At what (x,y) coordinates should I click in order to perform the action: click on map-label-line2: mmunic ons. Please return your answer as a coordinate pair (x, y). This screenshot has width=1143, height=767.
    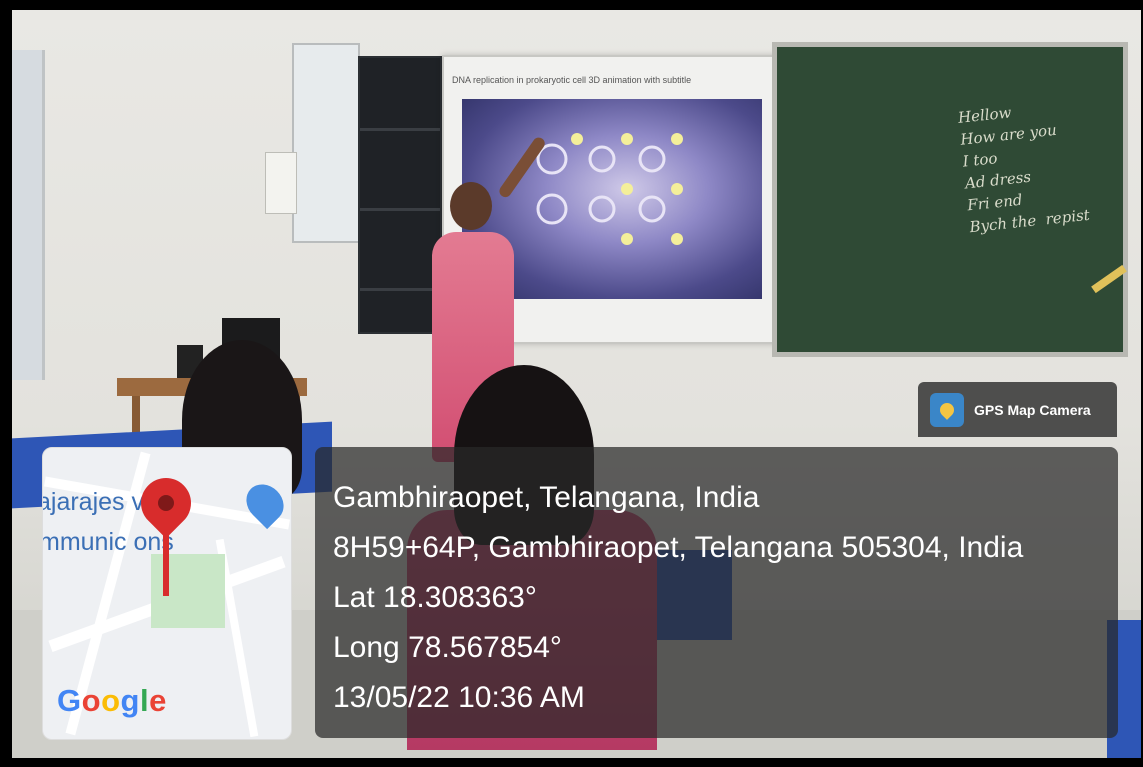
    Looking at the image, I should click on (108, 542).